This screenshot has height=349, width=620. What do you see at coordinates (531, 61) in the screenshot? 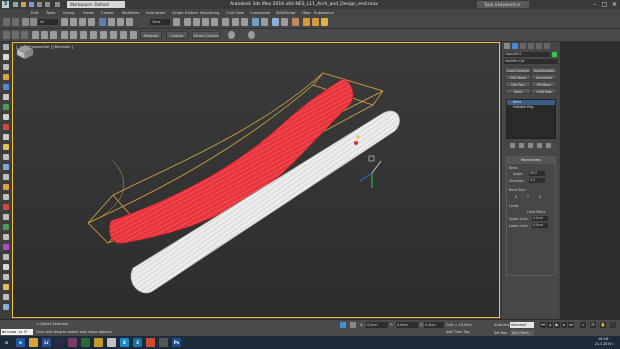
I see `modifier-list-dropdown: Modifier List` at bounding box center [531, 61].